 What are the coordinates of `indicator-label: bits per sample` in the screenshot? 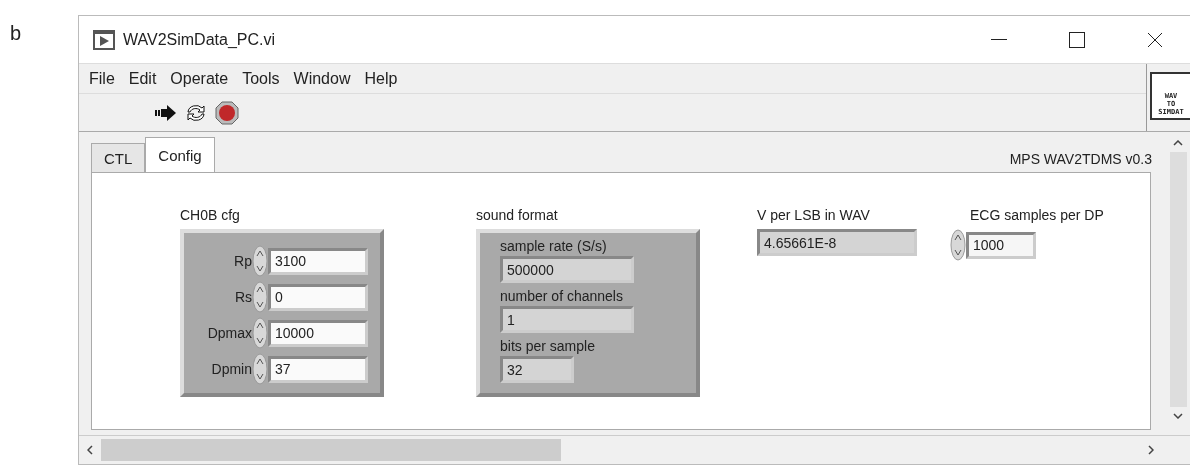 It's located at (548, 346).